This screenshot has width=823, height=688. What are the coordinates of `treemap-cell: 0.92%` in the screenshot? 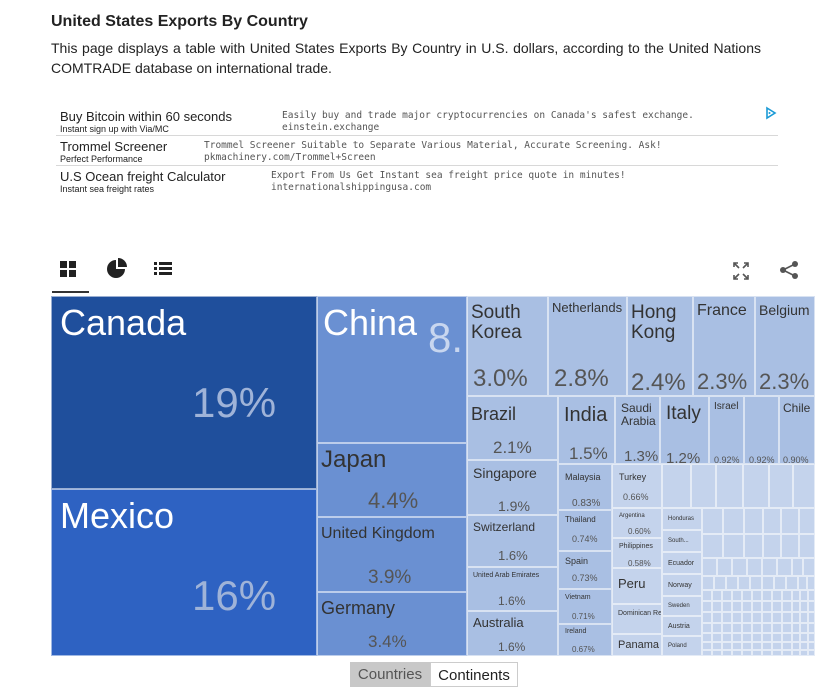 It's located at (761, 430).